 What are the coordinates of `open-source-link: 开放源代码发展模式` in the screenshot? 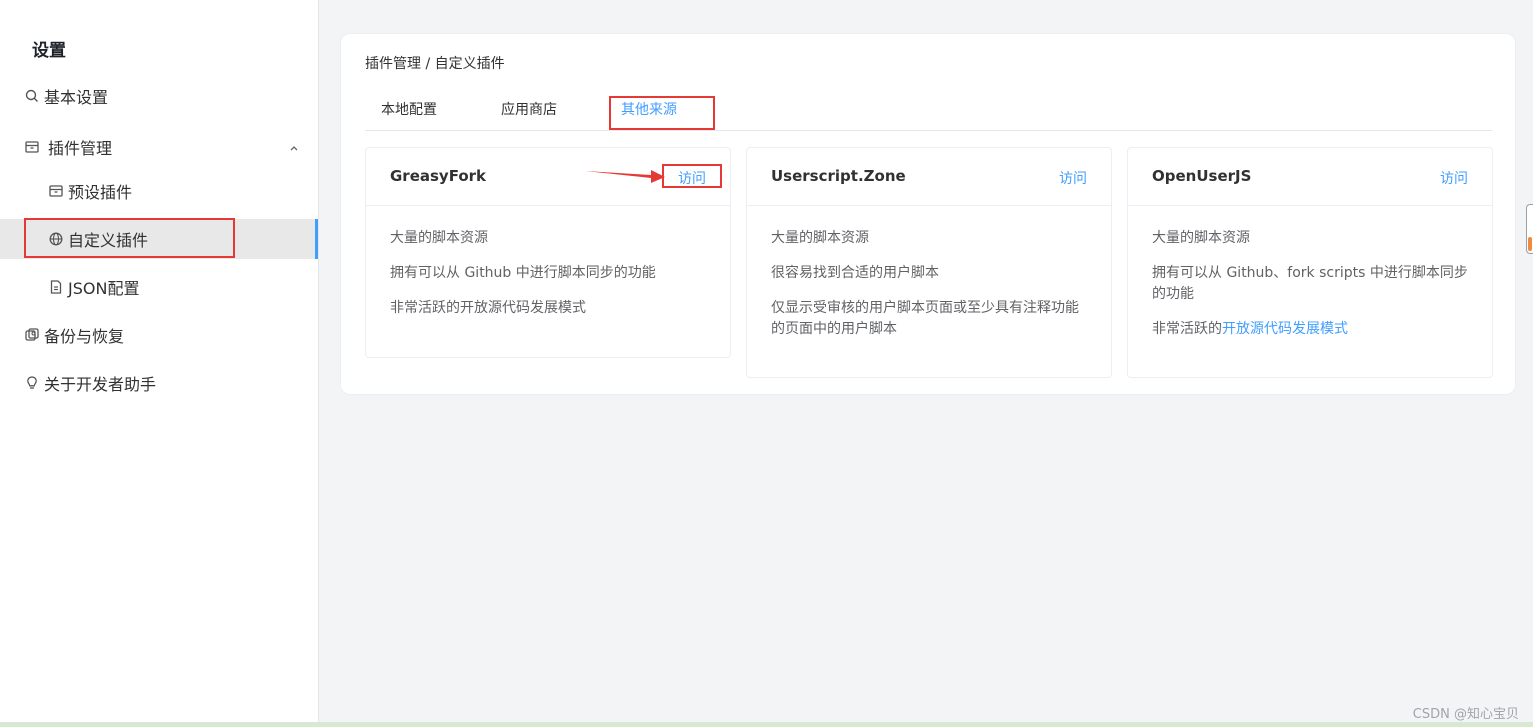 It's located at (1285, 329).